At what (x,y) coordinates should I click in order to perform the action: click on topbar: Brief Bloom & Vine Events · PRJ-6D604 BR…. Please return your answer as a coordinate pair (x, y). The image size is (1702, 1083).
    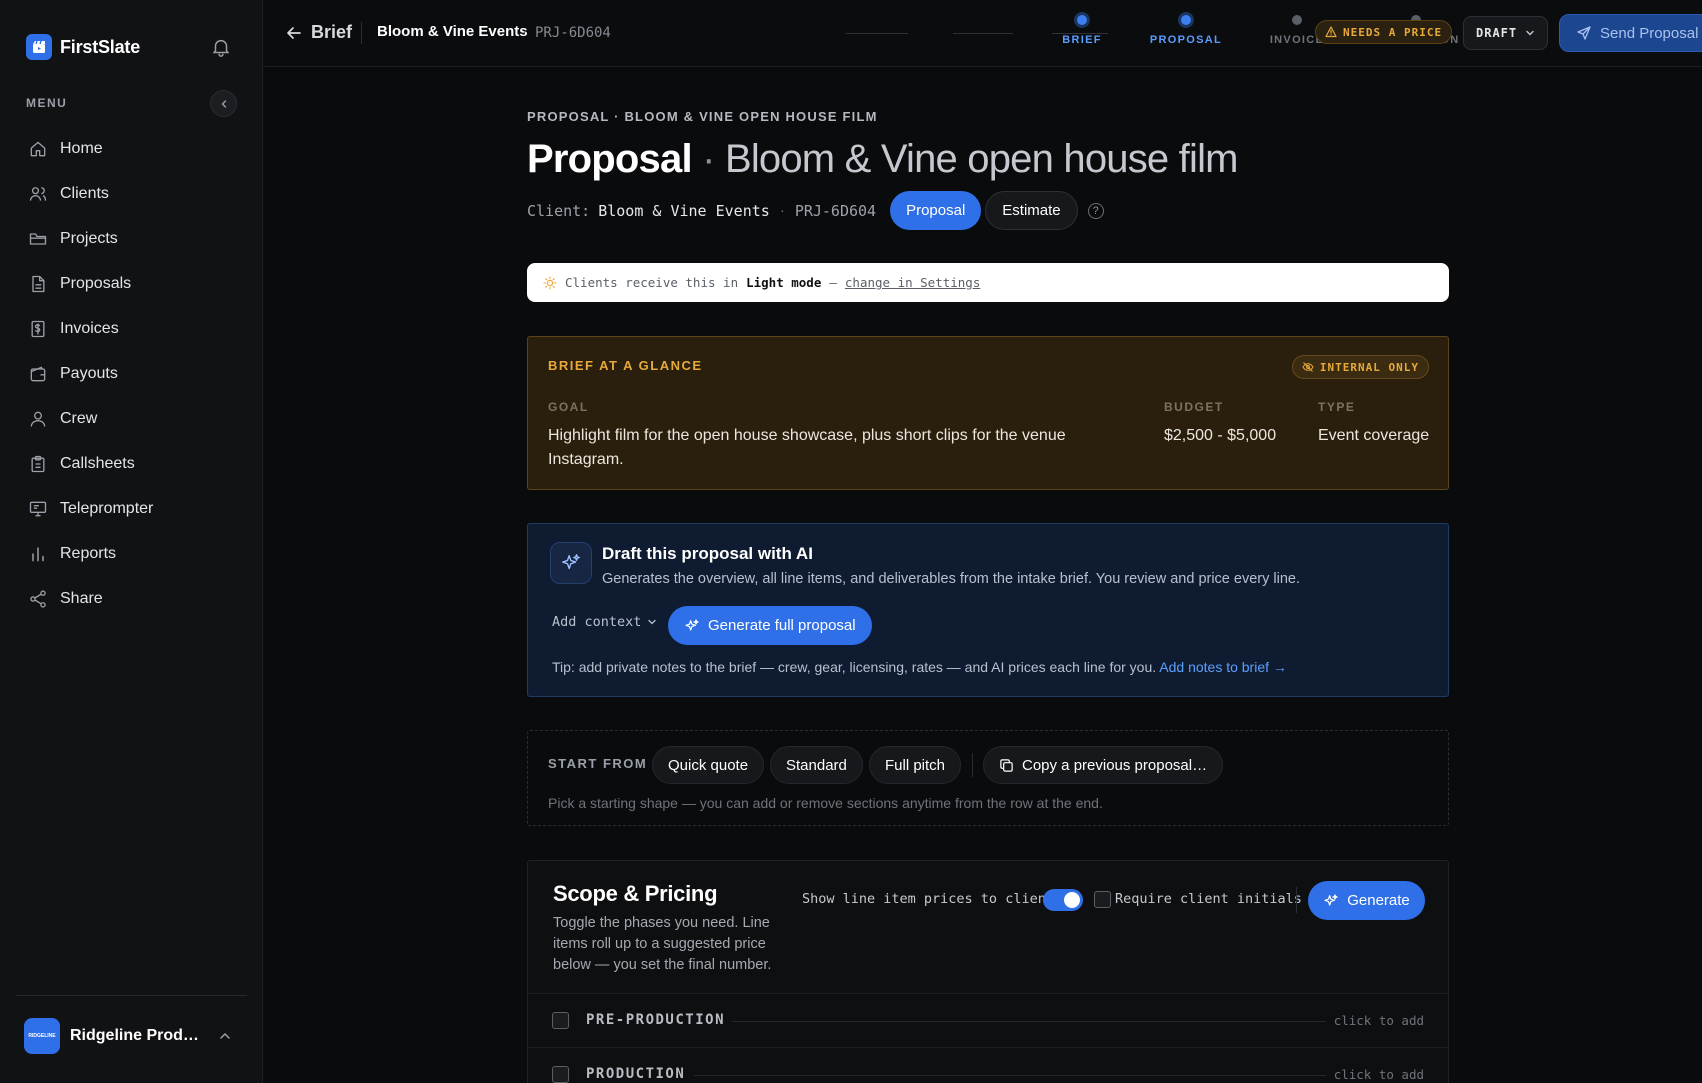
    Looking at the image, I should click on (982, 33).